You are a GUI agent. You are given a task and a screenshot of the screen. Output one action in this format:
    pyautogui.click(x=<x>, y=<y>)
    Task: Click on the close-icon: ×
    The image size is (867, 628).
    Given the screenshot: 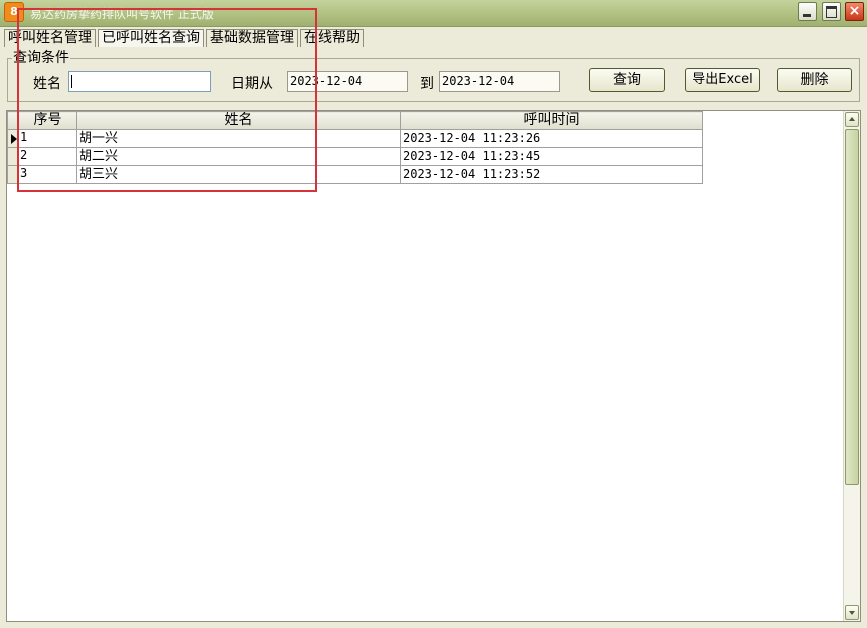 What is the action you would take?
    pyautogui.click(x=854, y=11)
    